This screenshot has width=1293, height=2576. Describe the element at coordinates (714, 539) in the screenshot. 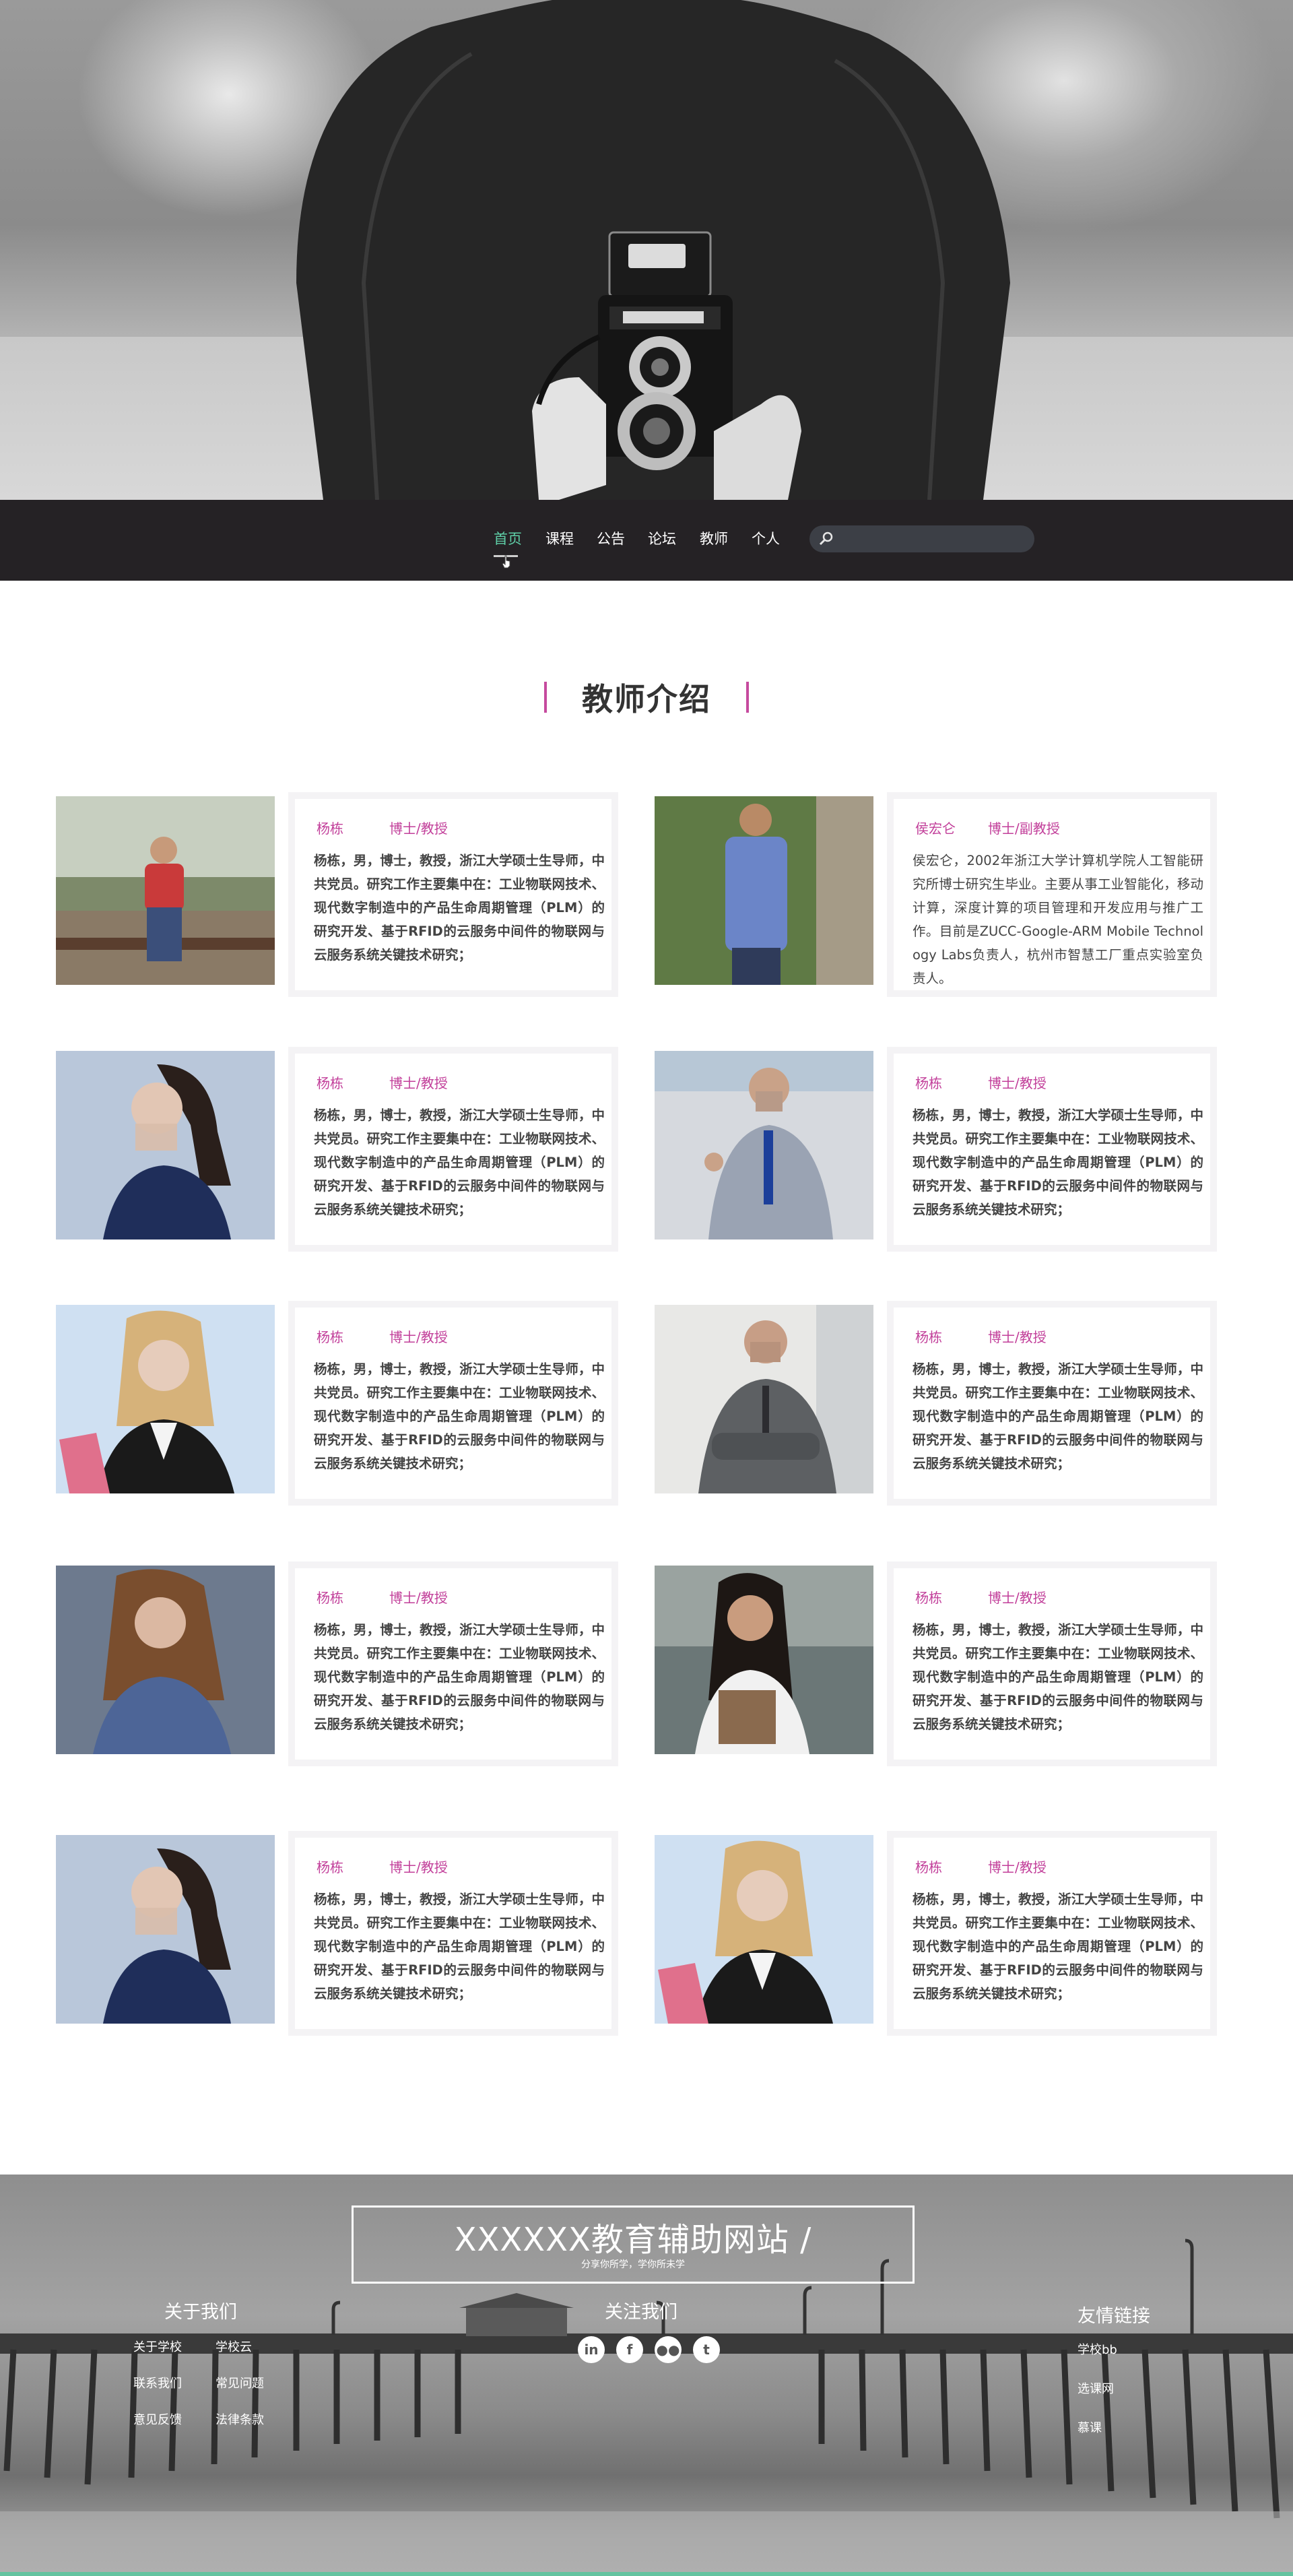

I see `nav-item-teachers: 教师` at that location.